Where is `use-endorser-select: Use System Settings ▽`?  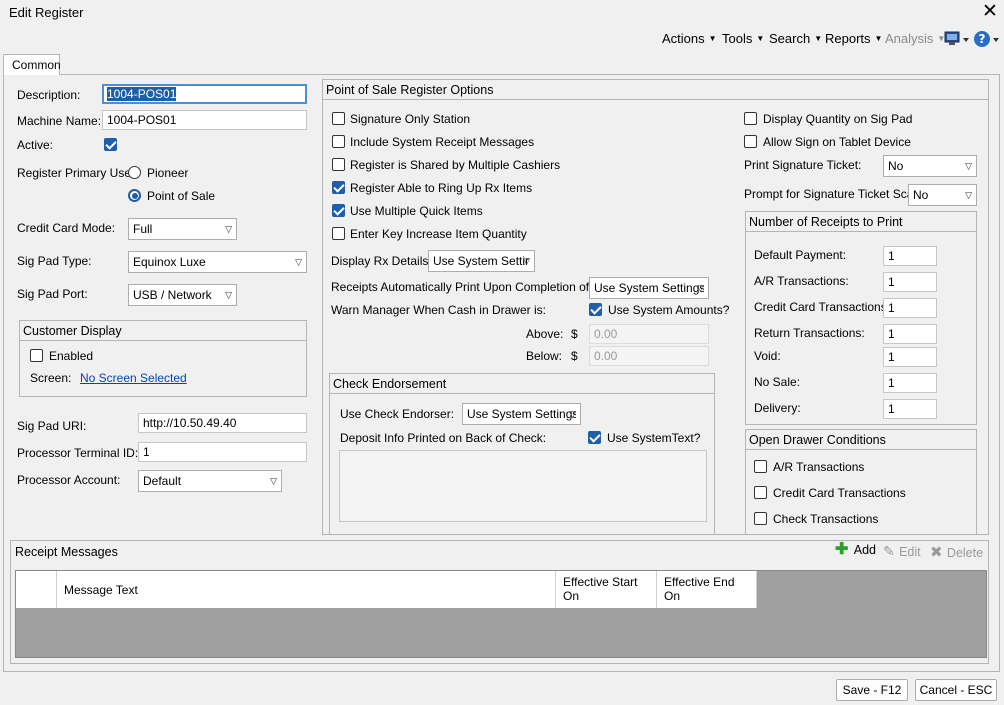 use-endorser-select: Use System Settings ▽ is located at coordinates (521, 414).